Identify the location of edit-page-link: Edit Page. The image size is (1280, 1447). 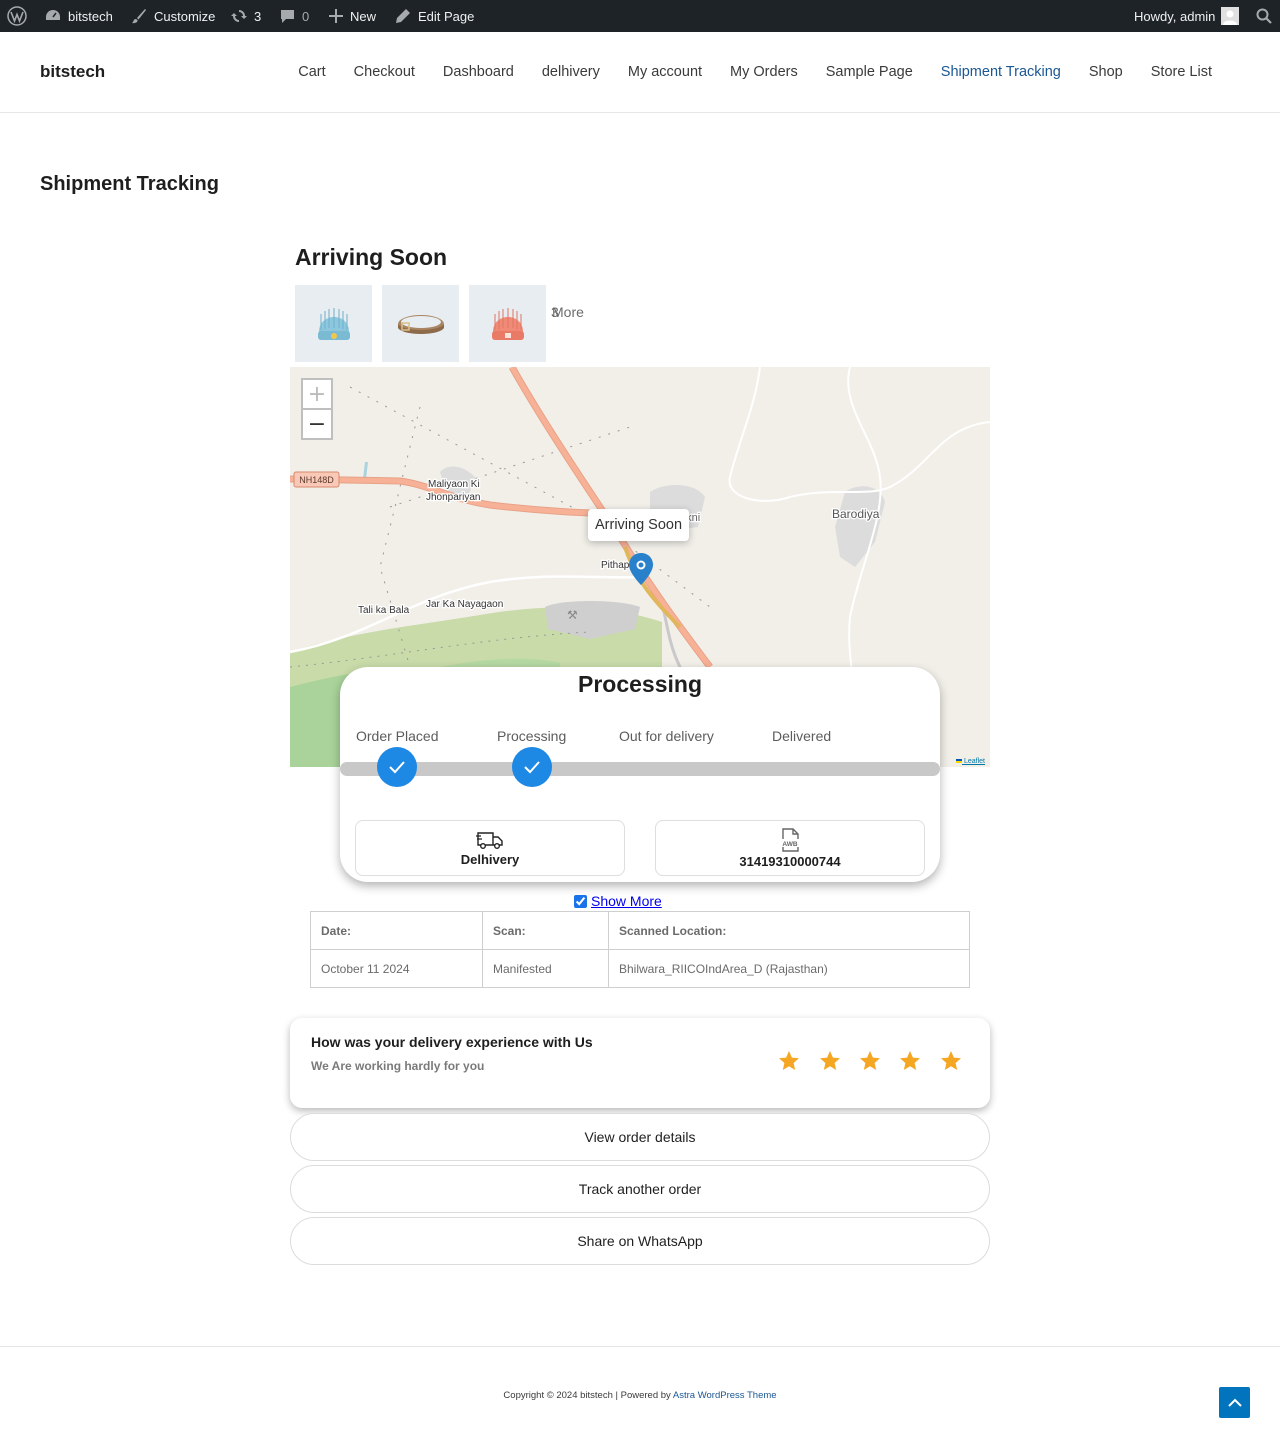
(434, 16).